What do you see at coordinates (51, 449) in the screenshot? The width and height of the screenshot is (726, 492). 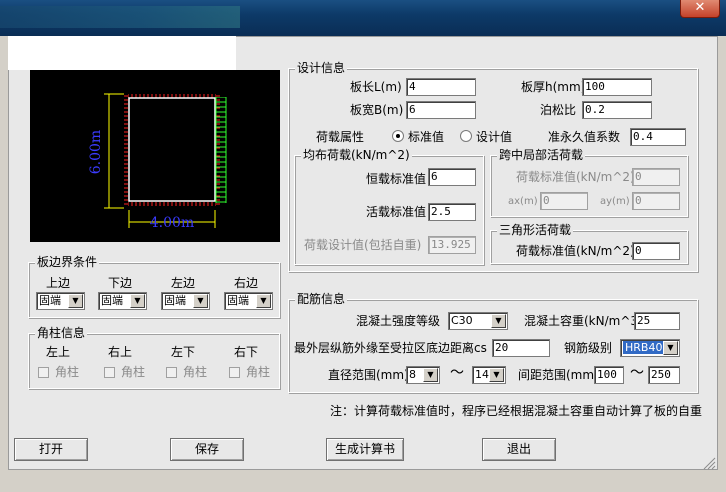 I see `open-button: 打开` at bounding box center [51, 449].